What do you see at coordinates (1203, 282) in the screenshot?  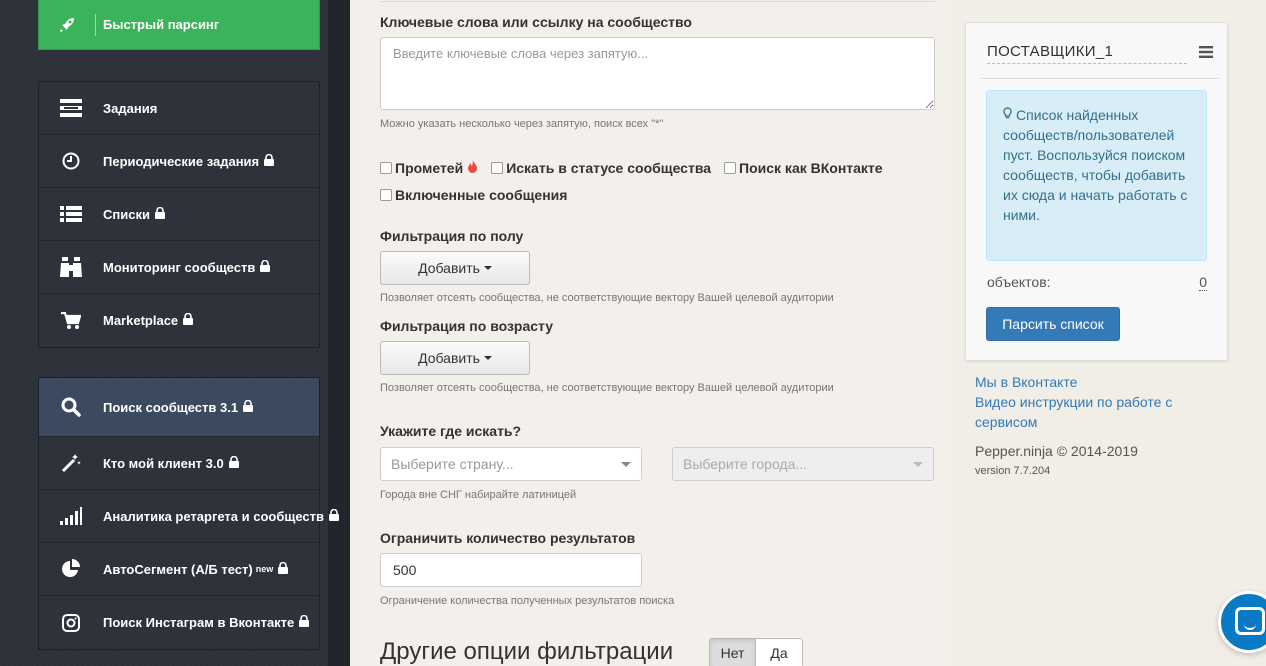 I see `objects-count: 0` at bounding box center [1203, 282].